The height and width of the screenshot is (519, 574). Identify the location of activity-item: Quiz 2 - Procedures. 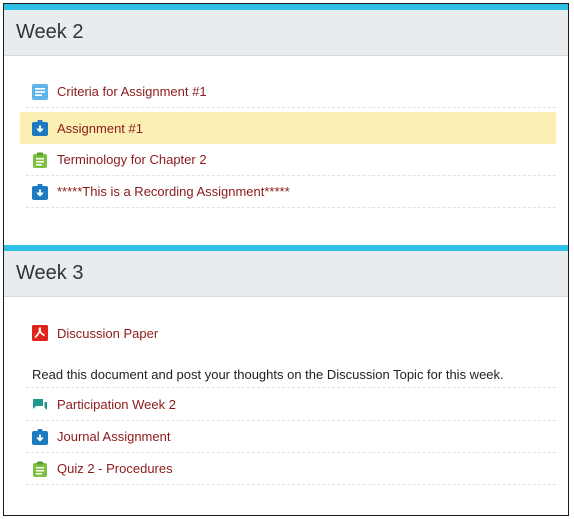
(291, 469).